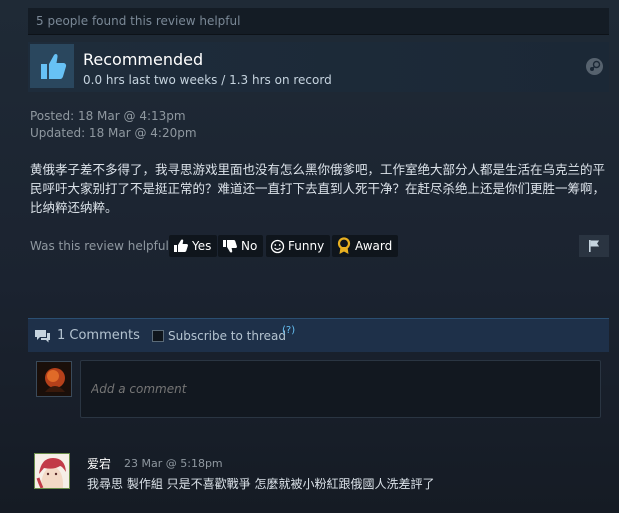 Image resolution: width=619 pixels, height=513 pixels. Describe the element at coordinates (374, 246) in the screenshot. I see `award-label: Award` at that location.